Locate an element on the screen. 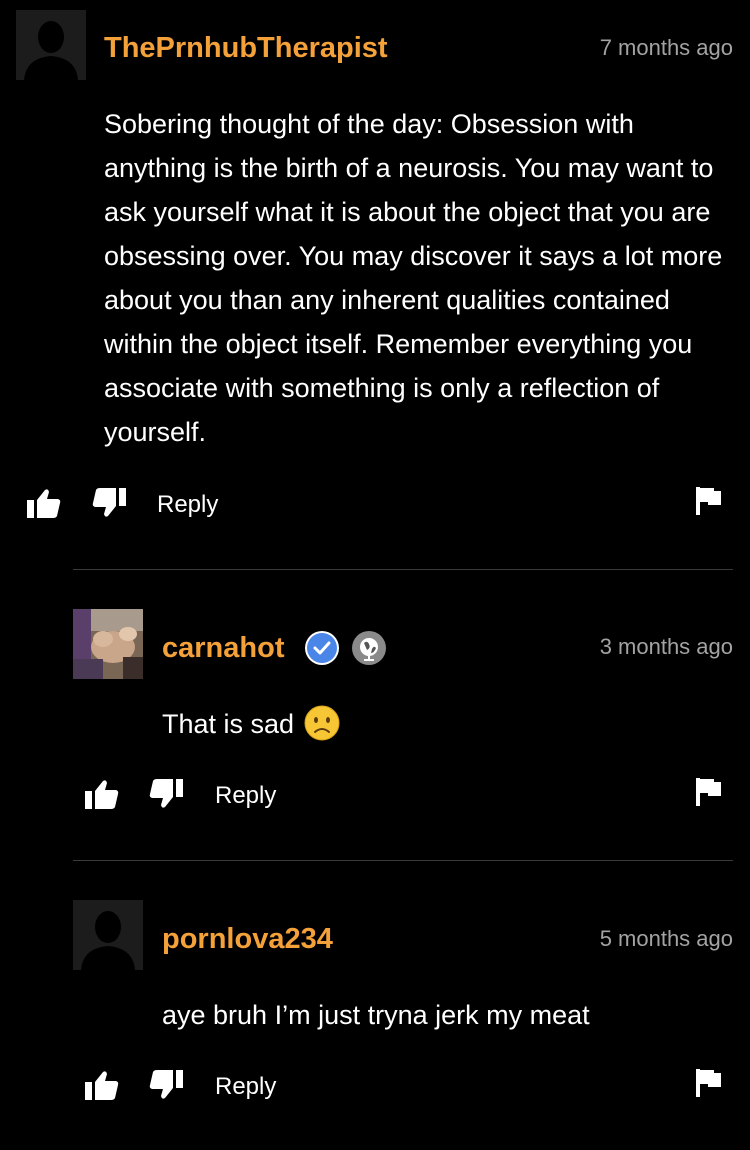  timestamp: 7 months ago is located at coordinates (666, 47).